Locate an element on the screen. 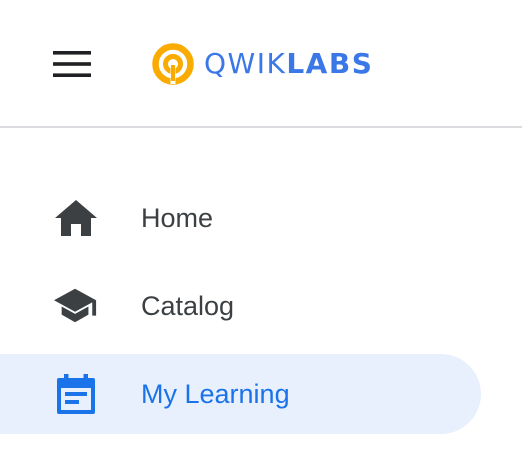 The width and height of the screenshot is (522, 452). nav-item-my-learning-label: My Learning is located at coordinates (215, 393).